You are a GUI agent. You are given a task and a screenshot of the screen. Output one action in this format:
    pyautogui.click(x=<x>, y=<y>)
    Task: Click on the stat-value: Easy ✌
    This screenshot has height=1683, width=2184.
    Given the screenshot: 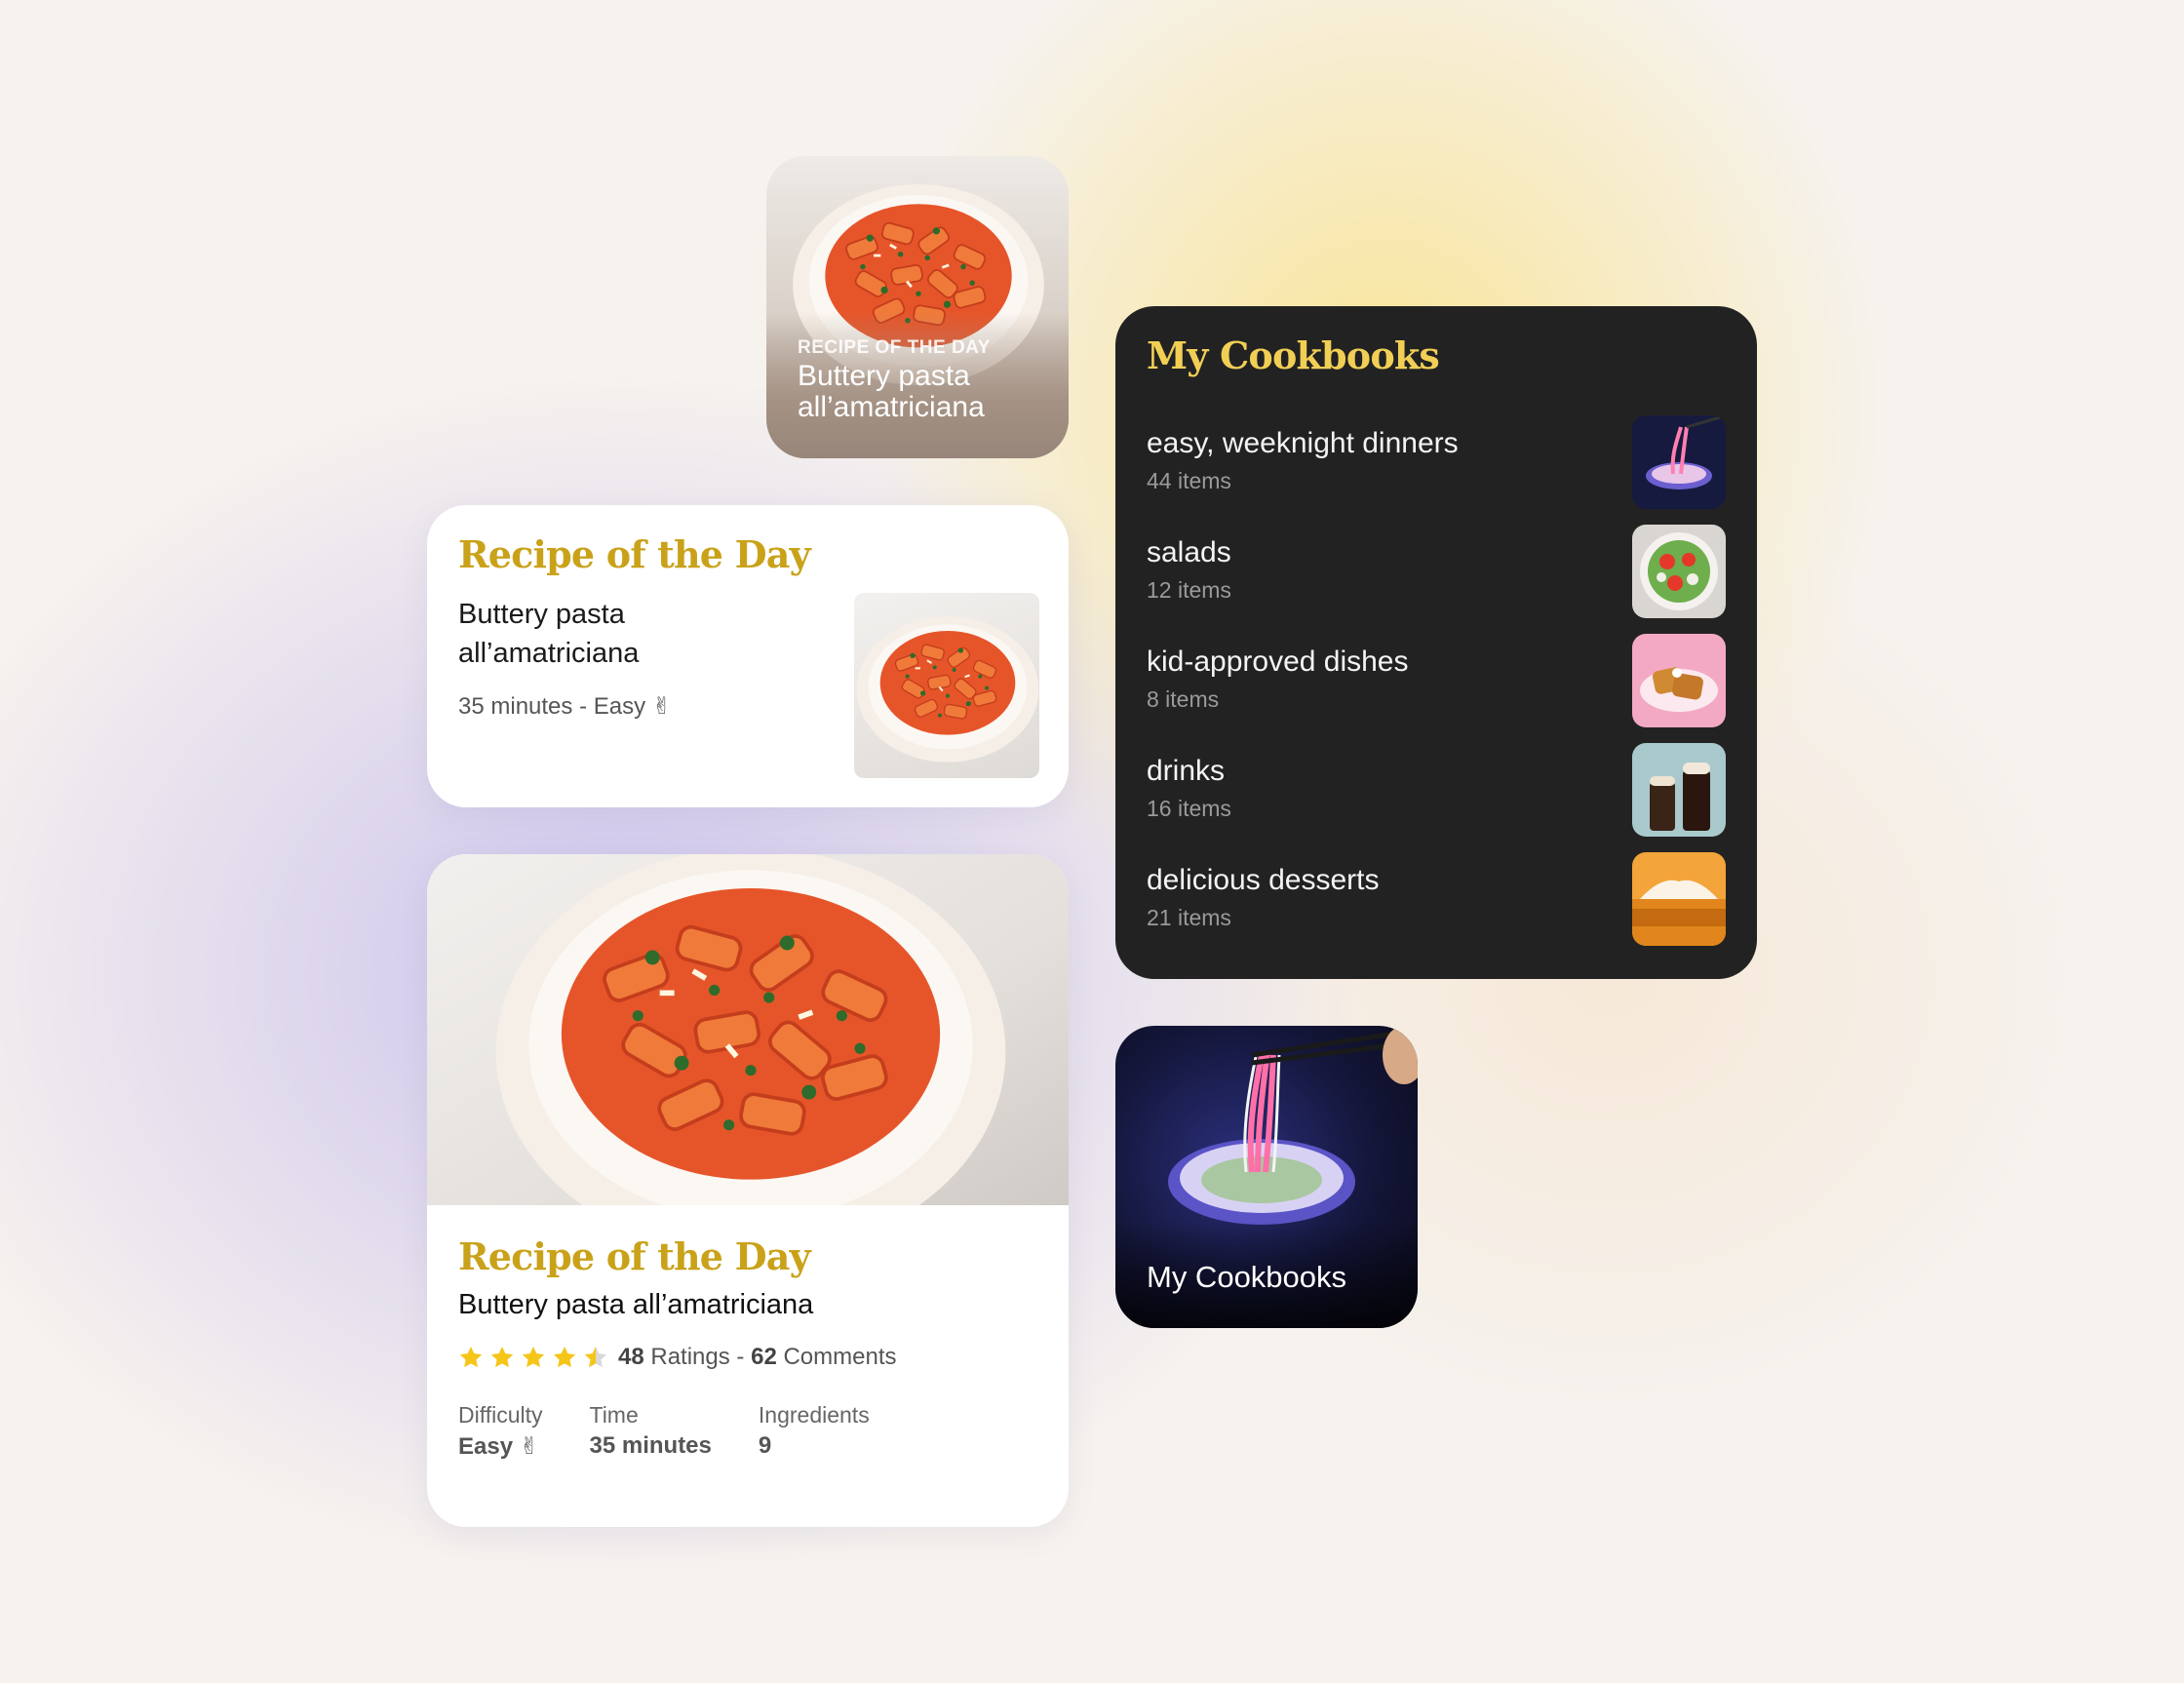 What is the action you would take?
    pyautogui.click(x=498, y=1446)
    